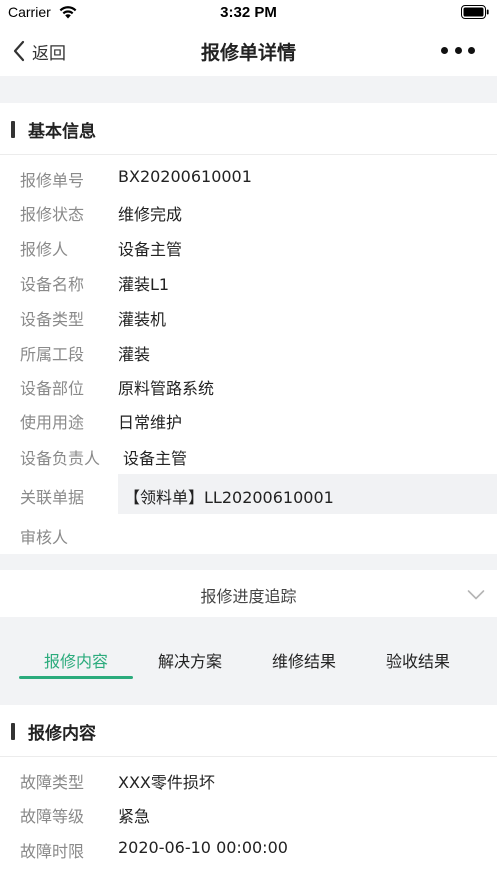 This screenshot has width=497, height=883. What do you see at coordinates (248, 779) in the screenshot?
I see `info-row-fault-type: 故障类型 XXX零件损坏` at bounding box center [248, 779].